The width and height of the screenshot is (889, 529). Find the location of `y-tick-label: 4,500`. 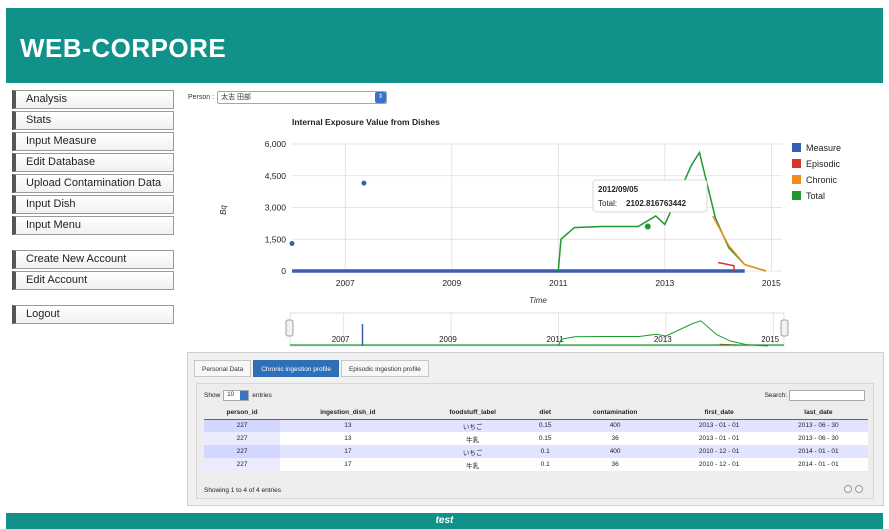

y-tick-label: 4,500 is located at coordinates (276, 176).